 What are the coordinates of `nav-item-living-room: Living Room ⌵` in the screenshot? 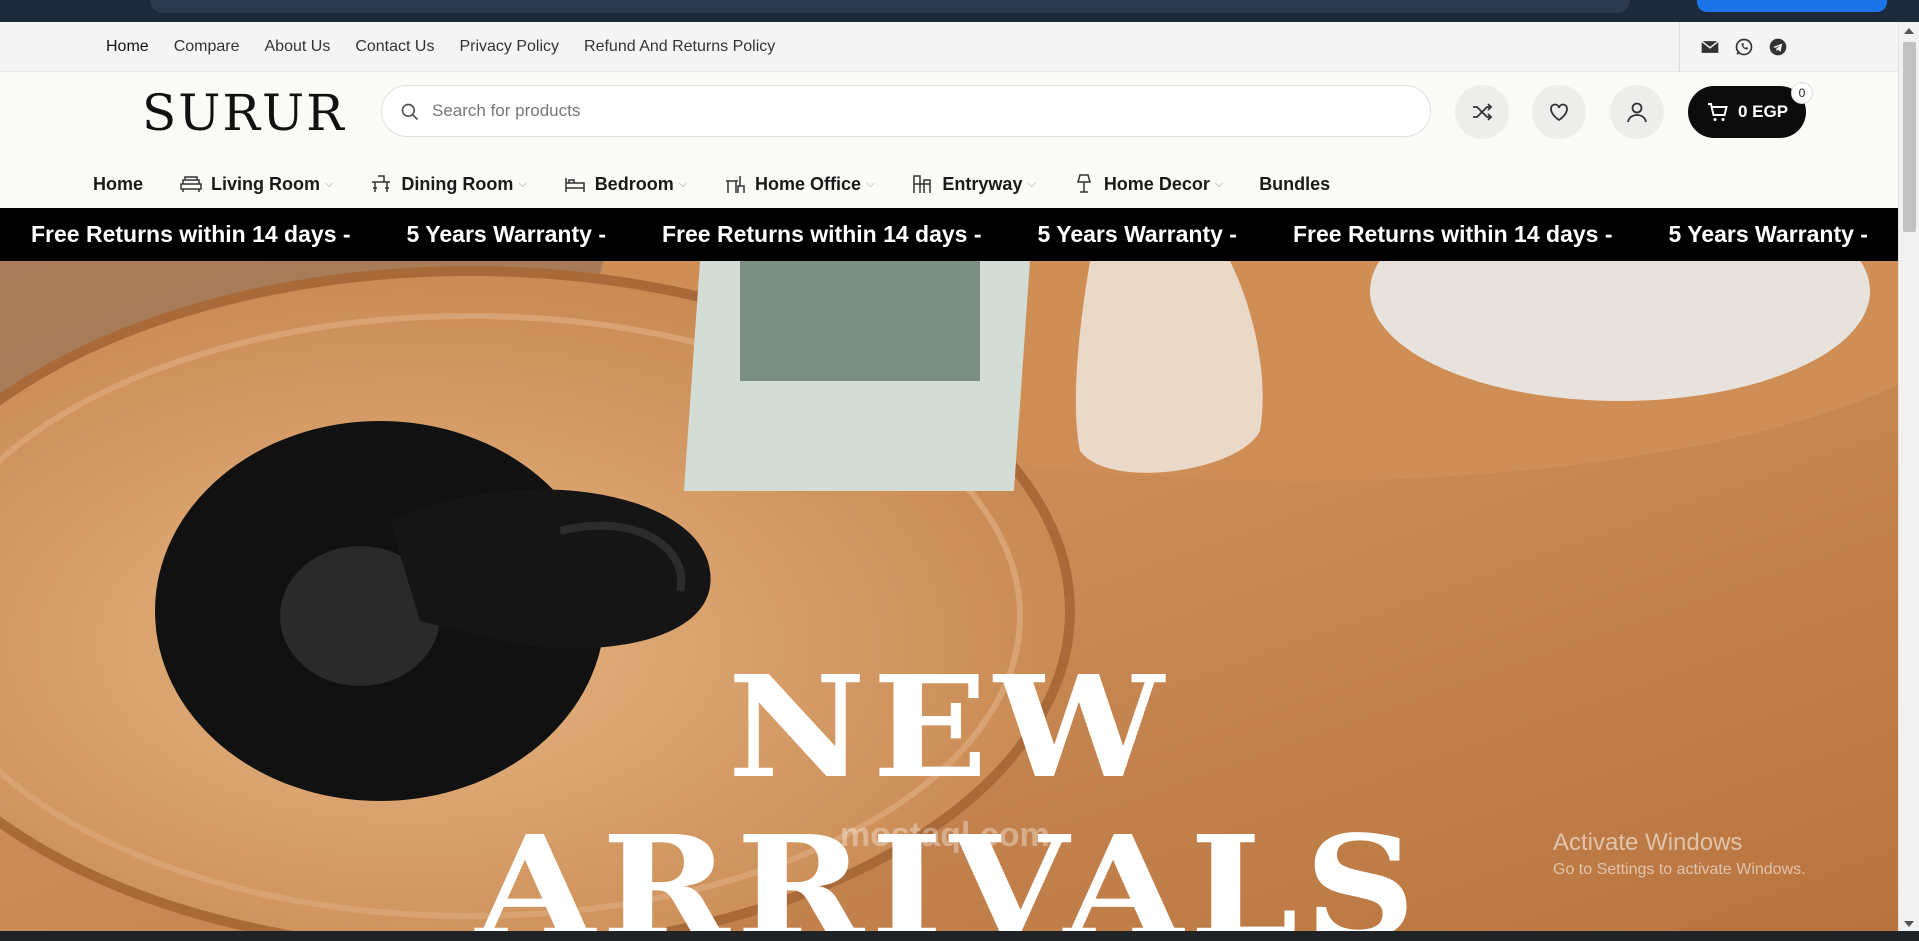 It's located at (256, 184).